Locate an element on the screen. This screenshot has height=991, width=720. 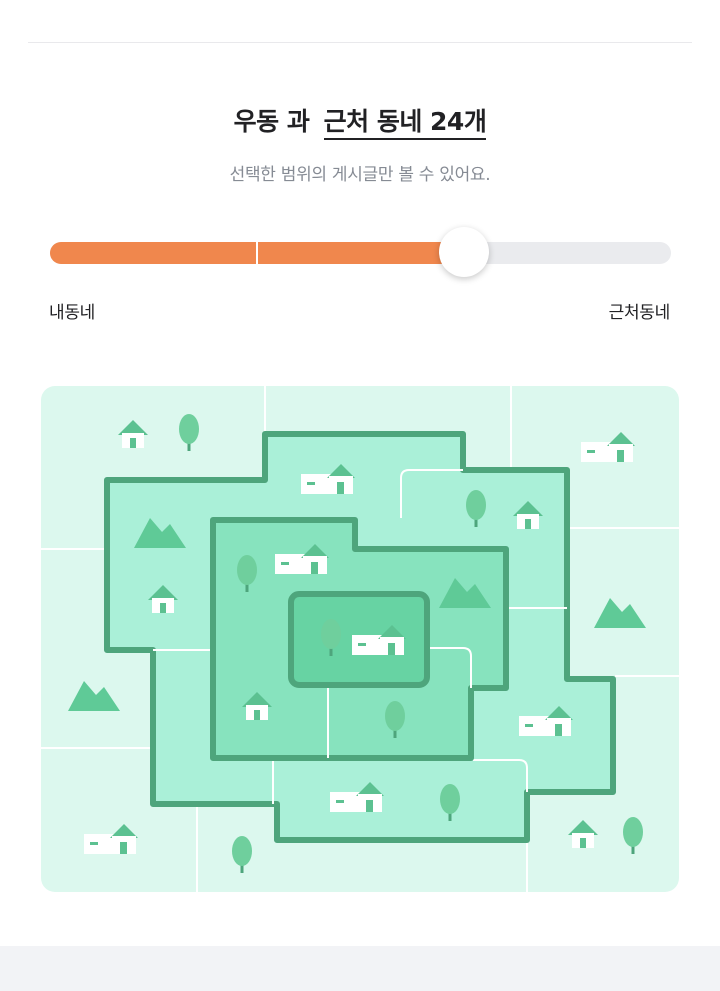
slider-min-label: 내동네 is located at coordinates (72, 313).